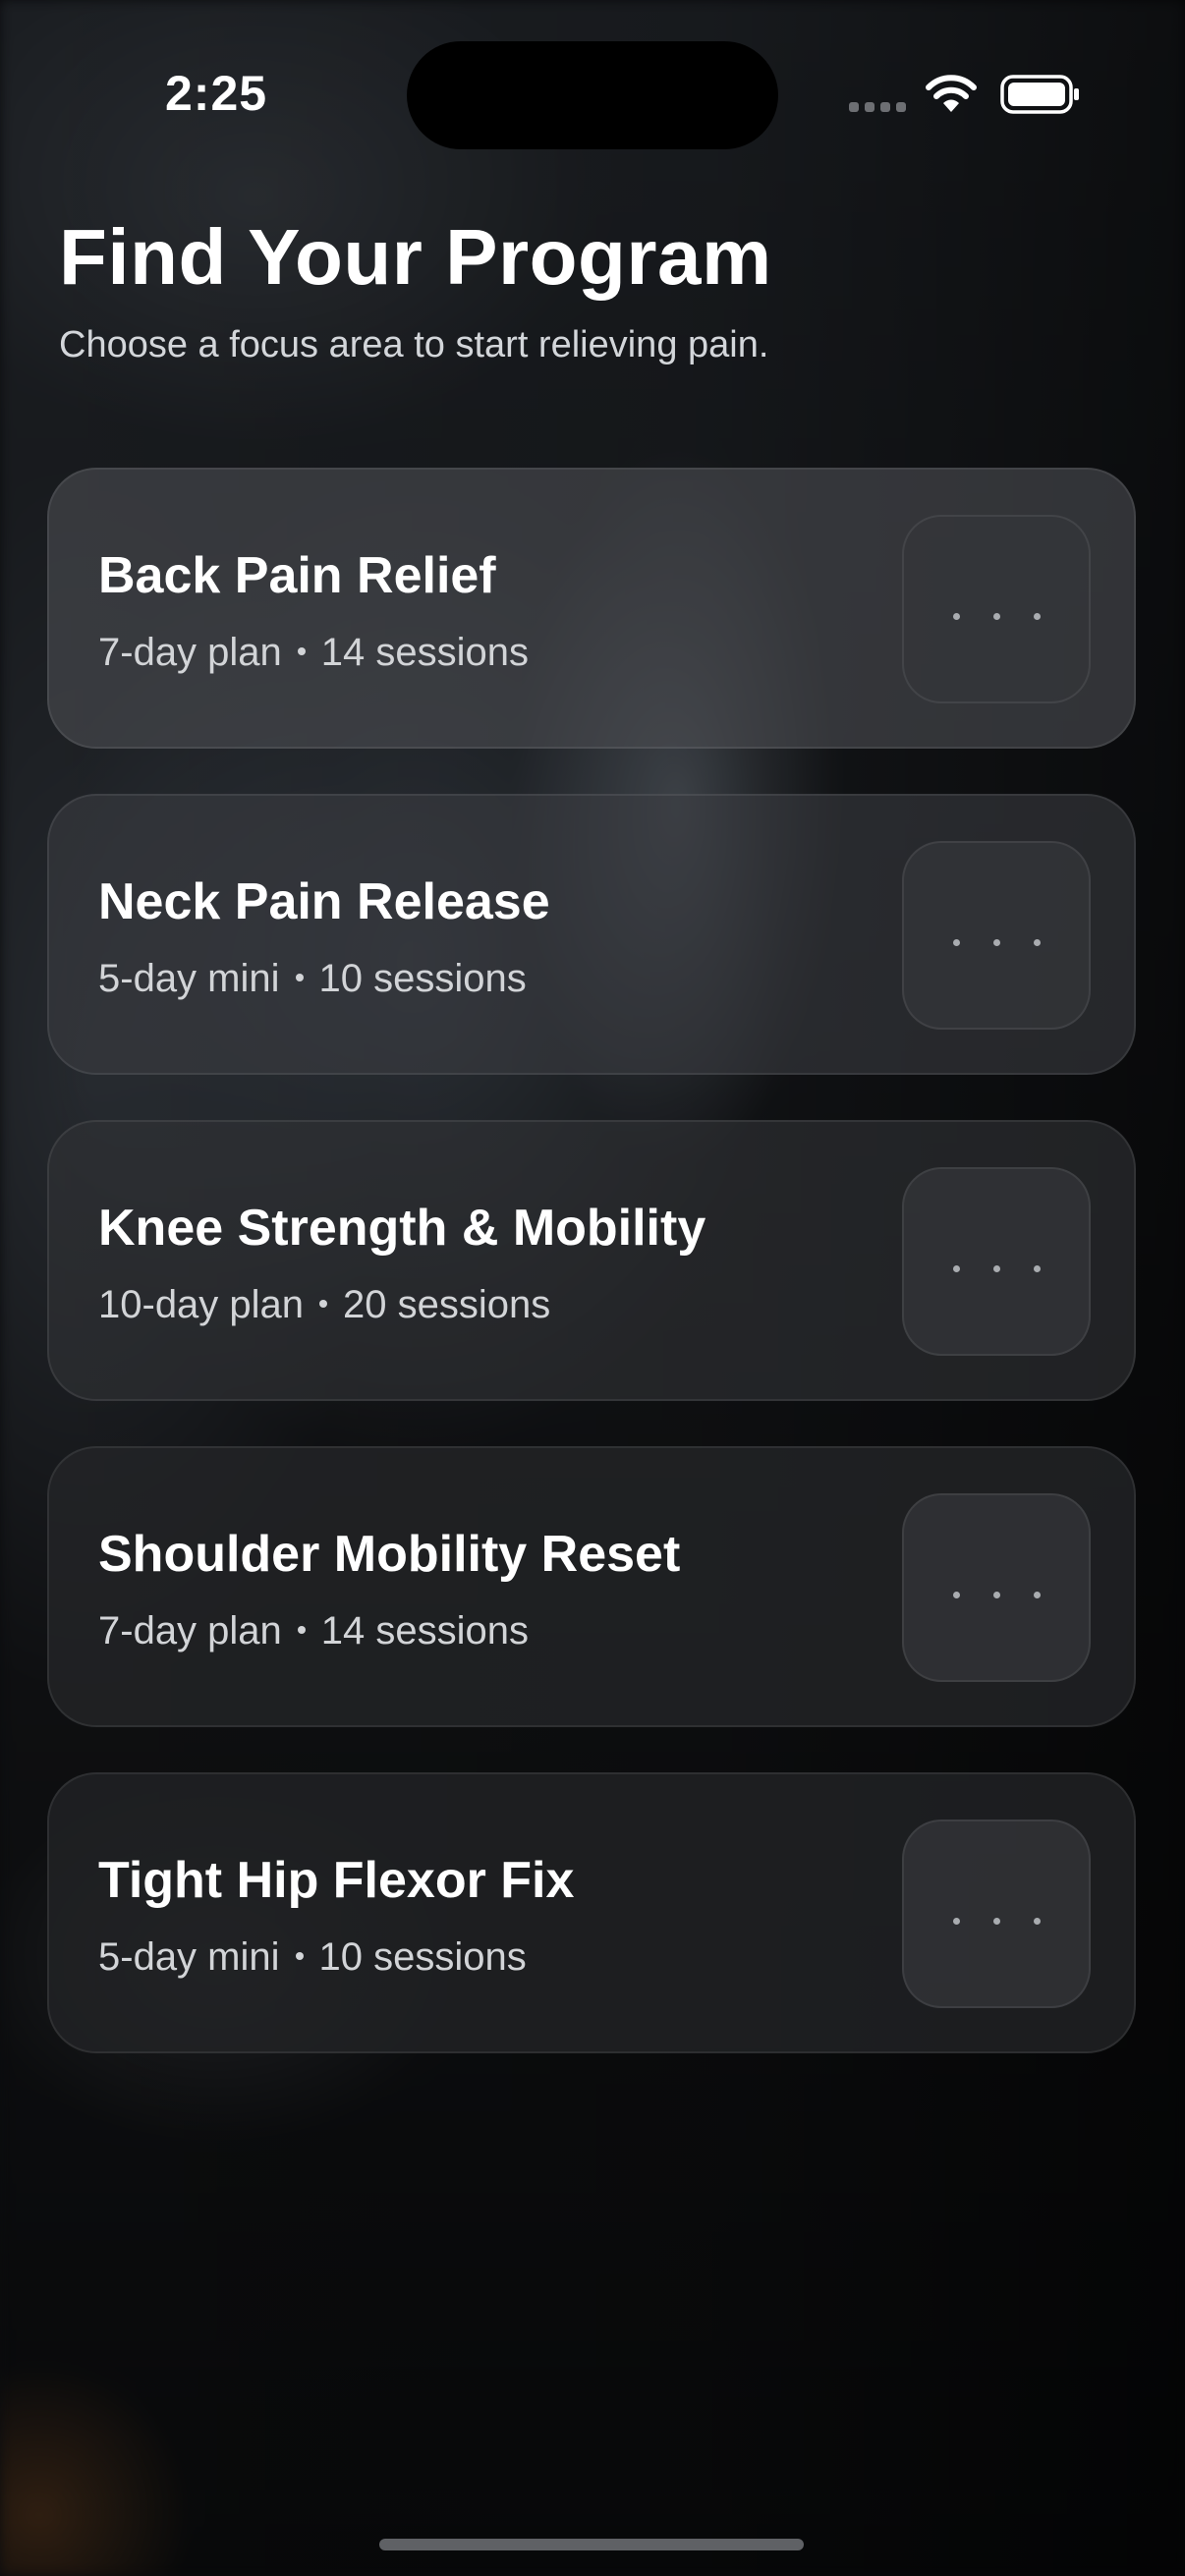 Image resolution: width=1185 pixels, height=2576 pixels. What do you see at coordinates (592, 934) in the screenshot?
I see `program-card-neck-pain-release: Neck Pain Release 5-day mini 10 sessions` at bounding box center [592, 934].